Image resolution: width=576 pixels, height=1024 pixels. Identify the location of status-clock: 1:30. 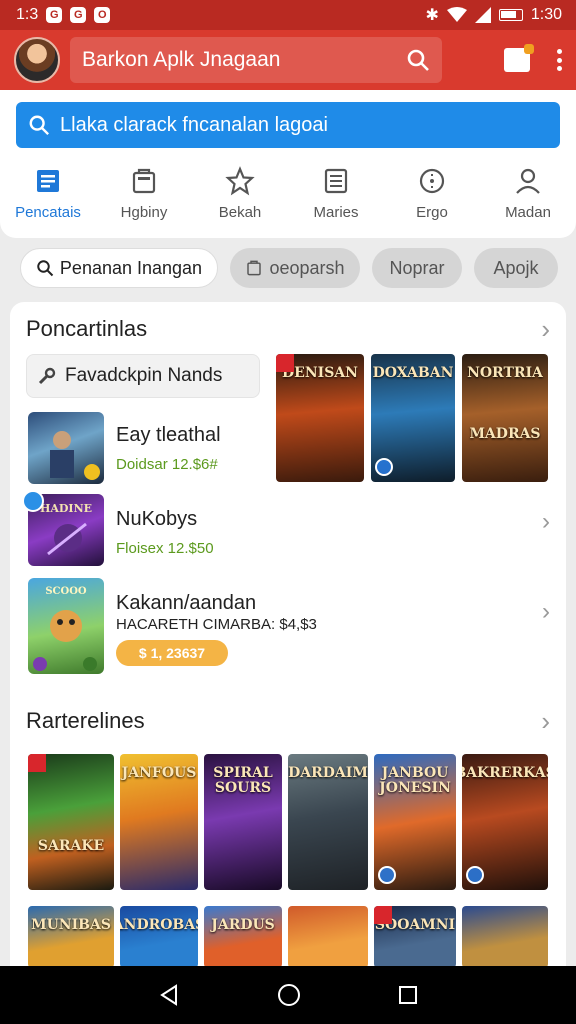
(546, 14).